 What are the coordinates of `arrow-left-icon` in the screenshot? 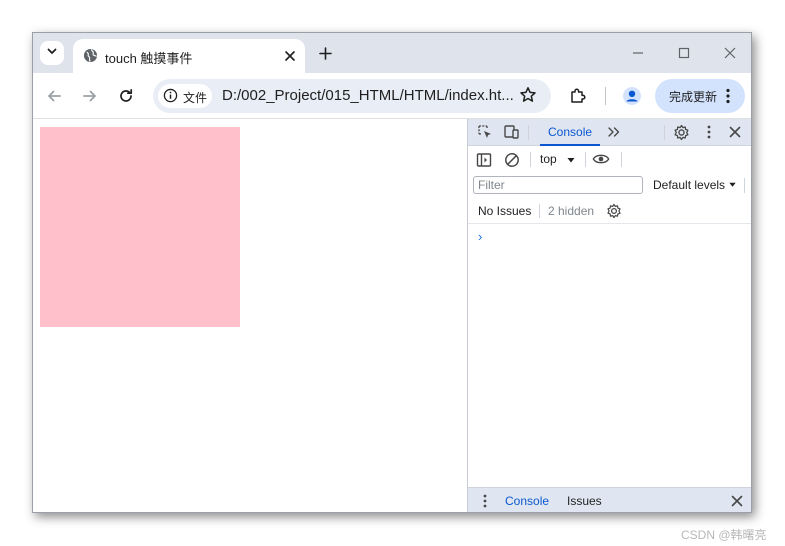 It's located at (54, 96).